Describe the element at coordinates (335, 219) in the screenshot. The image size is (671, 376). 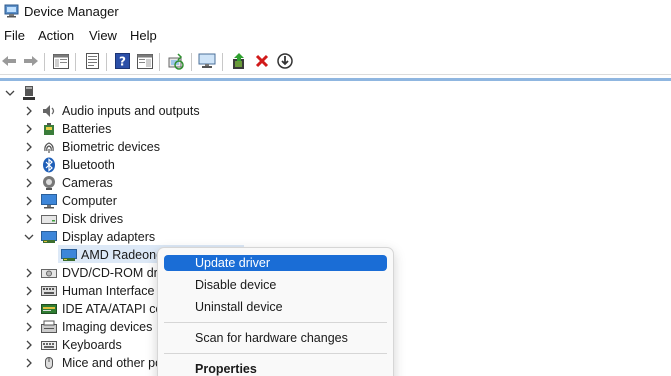
I see `tree-item-disk-drives: Disk drives` at that location.